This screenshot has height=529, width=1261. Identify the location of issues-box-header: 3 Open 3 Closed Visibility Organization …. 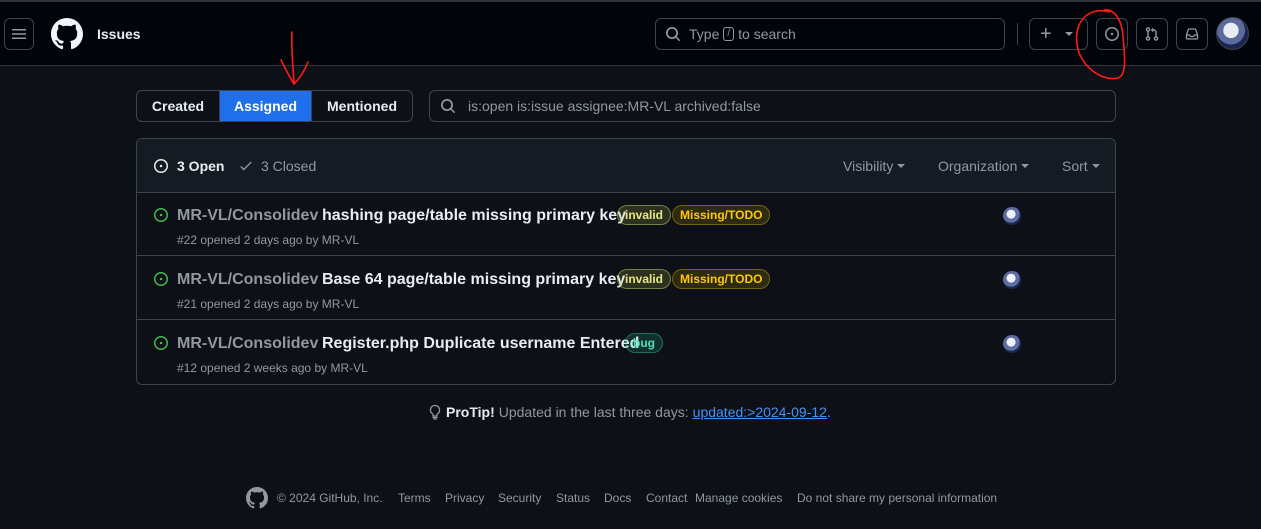
(626, 166).